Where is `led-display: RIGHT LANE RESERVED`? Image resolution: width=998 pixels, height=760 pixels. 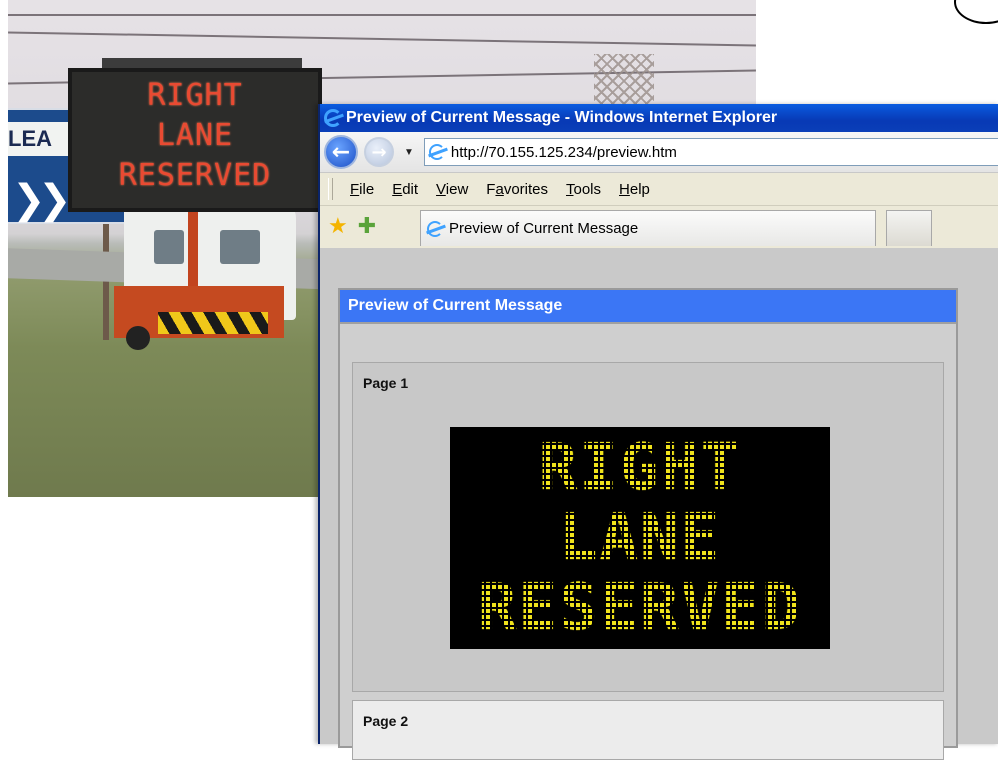
led-display: RIGHT LANE RESERVED is located at coordinates (640, 538).